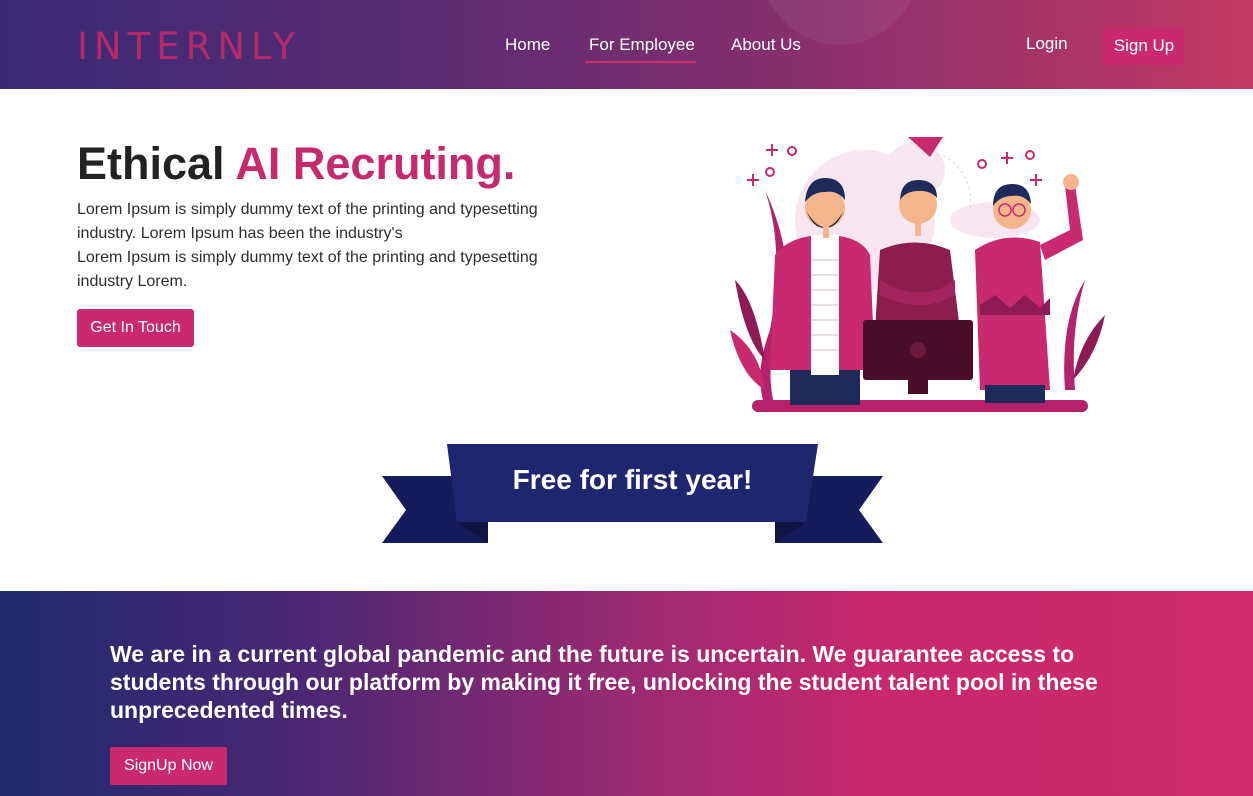 The width and height of the screenshot is (1253, 796). What do you see at coordinates (189, 47) in the screenshot?
I see `logo: INTERNLY` at bounding box center [189, 47].